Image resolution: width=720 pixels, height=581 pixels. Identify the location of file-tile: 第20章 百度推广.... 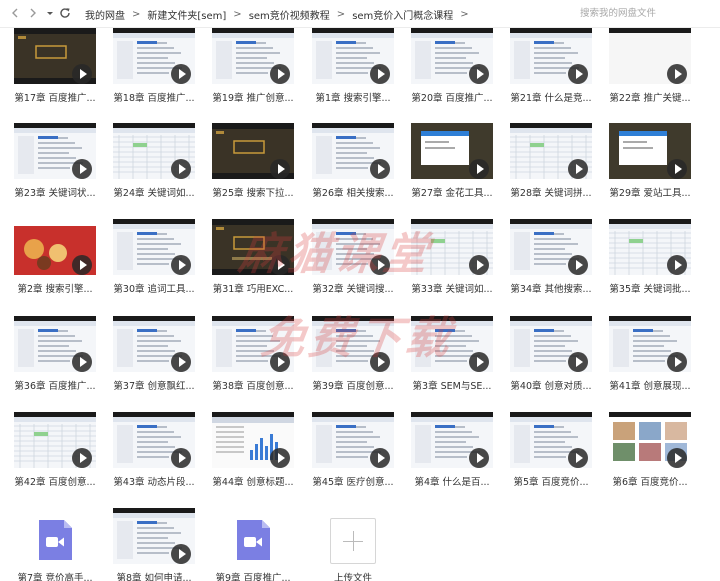
(452, 68).